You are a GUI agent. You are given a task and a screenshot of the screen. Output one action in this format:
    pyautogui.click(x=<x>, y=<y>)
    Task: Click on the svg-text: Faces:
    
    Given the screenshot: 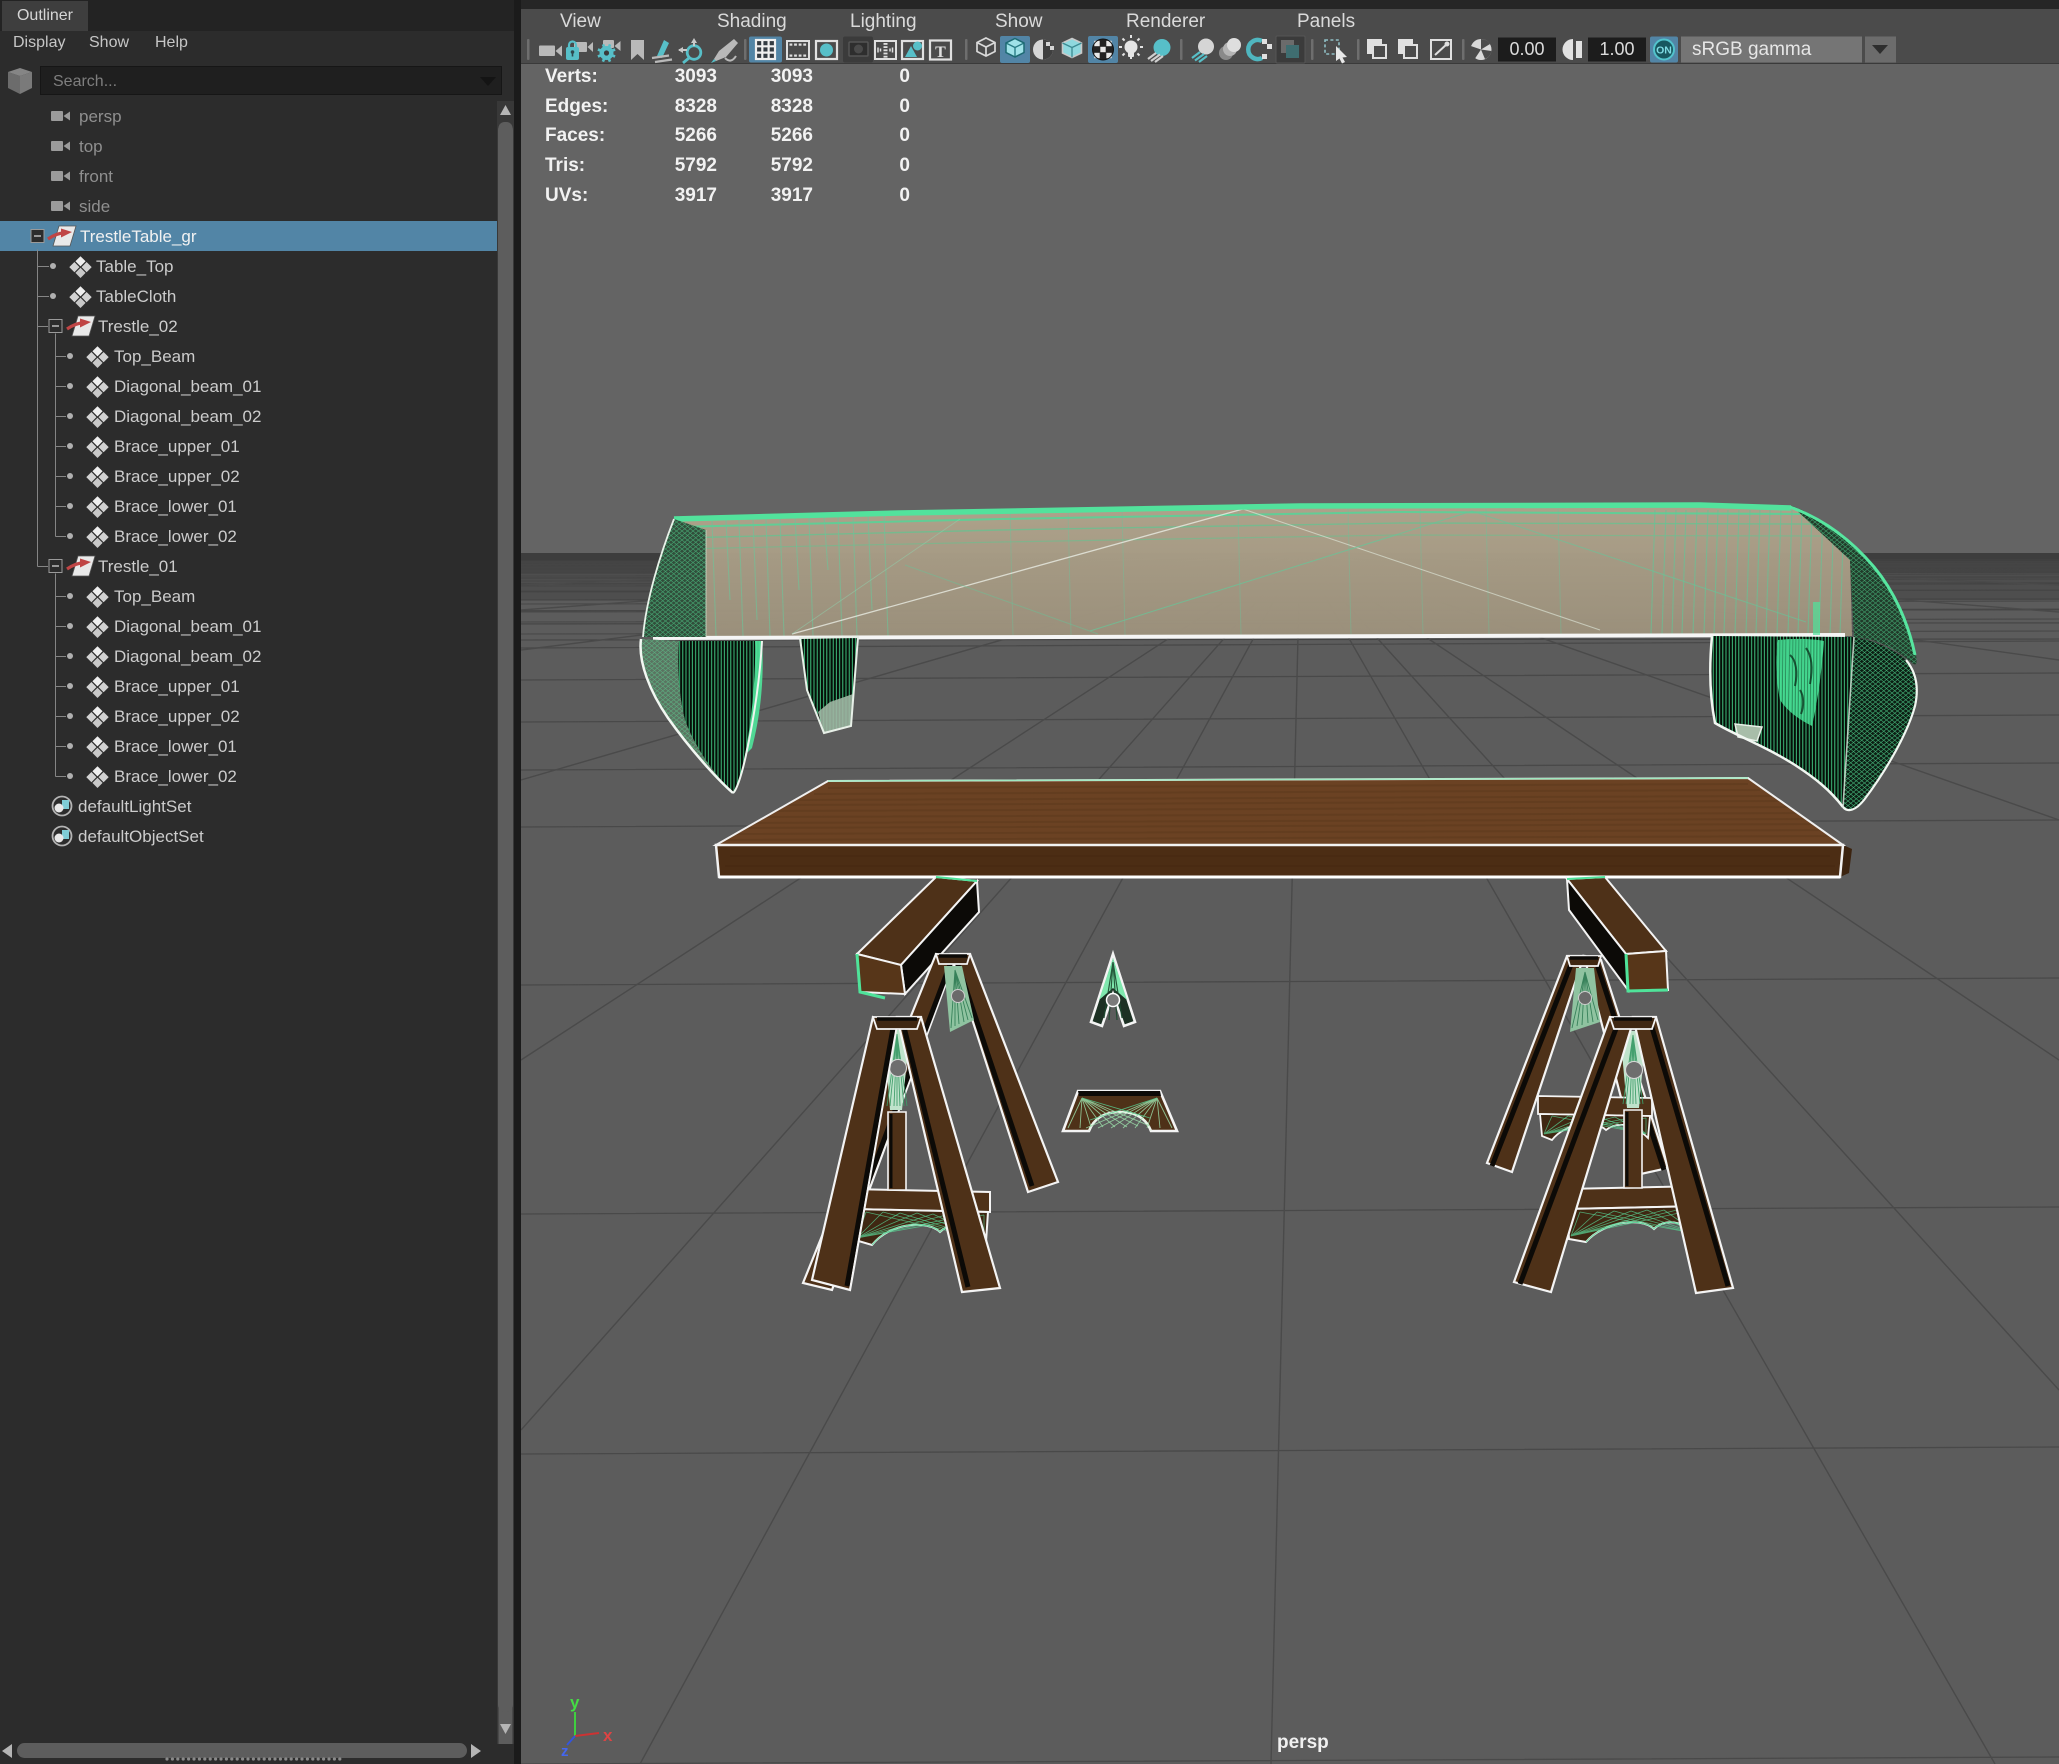 What is the action you would take?
    pyautogui.click(x=575, y=135)
    